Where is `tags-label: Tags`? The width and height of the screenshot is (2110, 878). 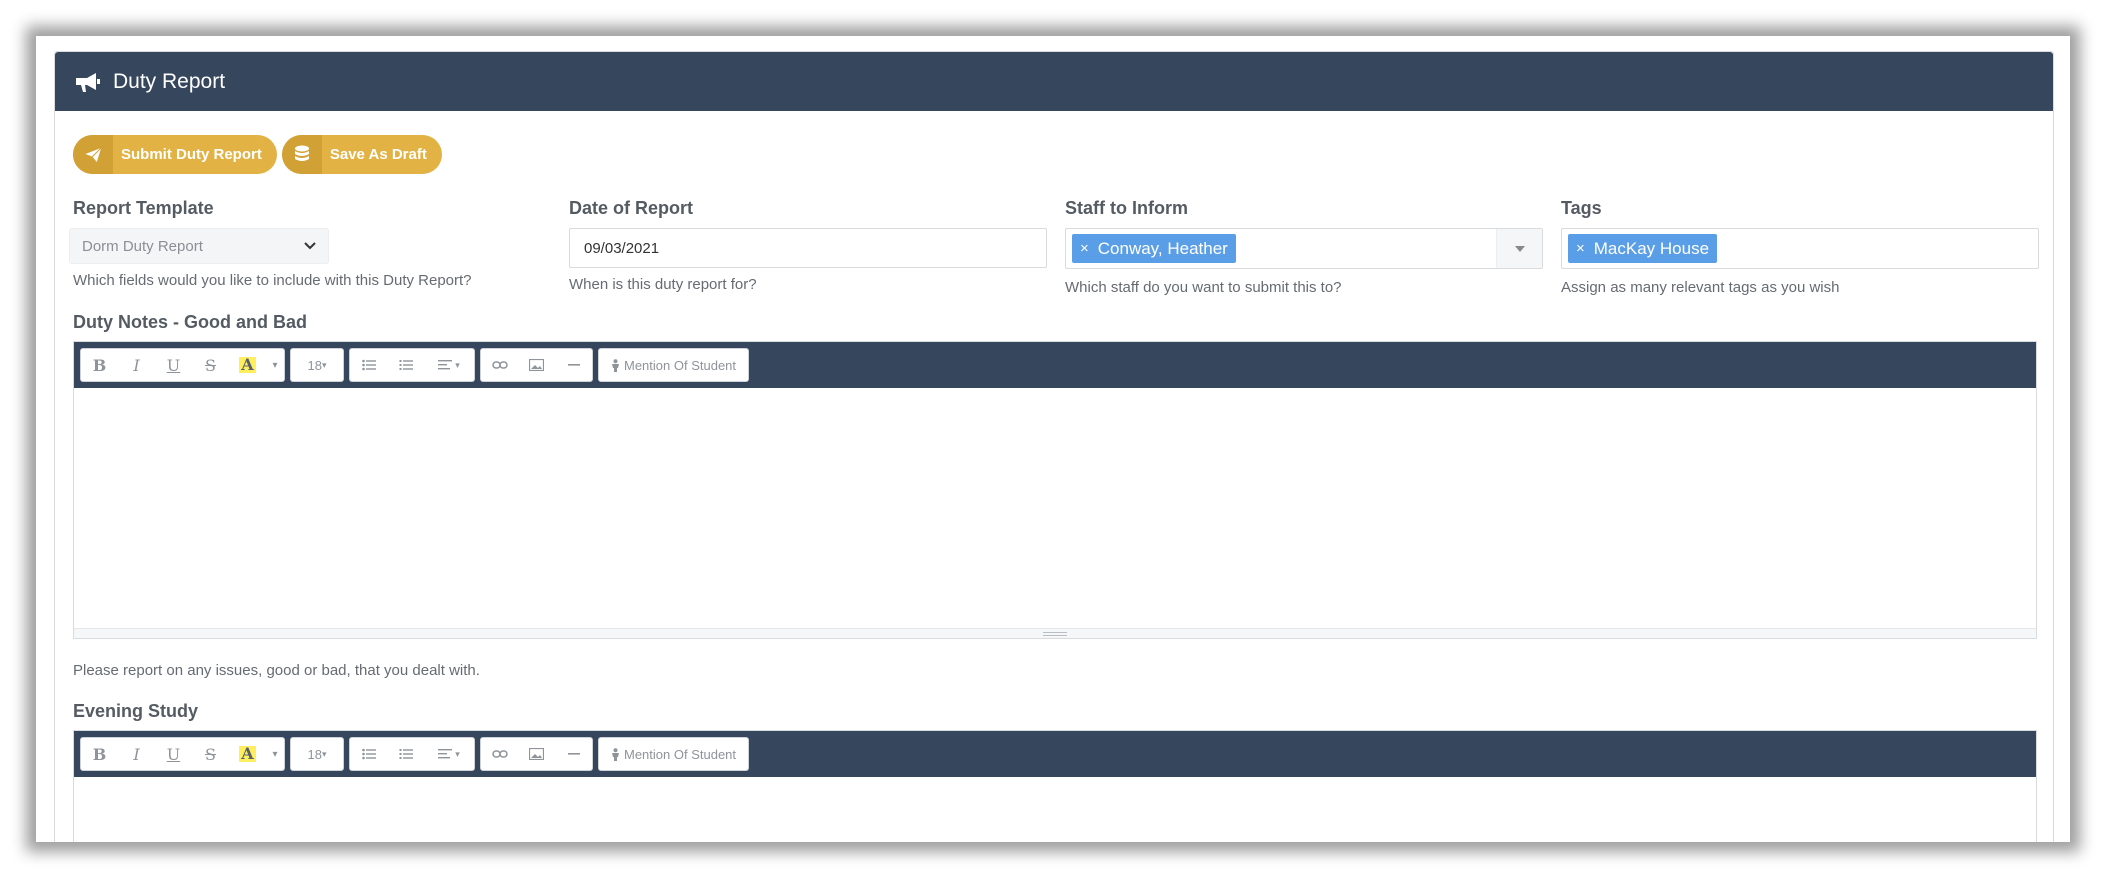
tags-label: Tags is located at coordinates (1581, 208).